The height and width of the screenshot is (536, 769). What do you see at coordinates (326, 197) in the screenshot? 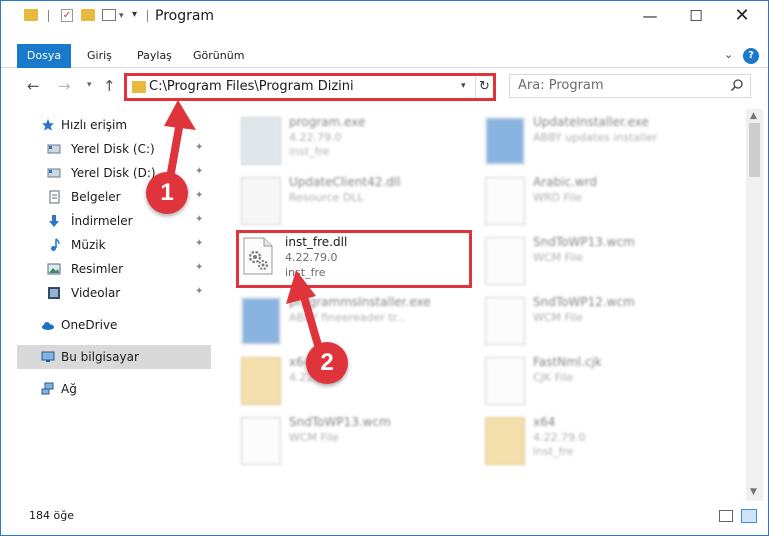
I see `file-description: Resource DLL` at bounding box center [326, 197].